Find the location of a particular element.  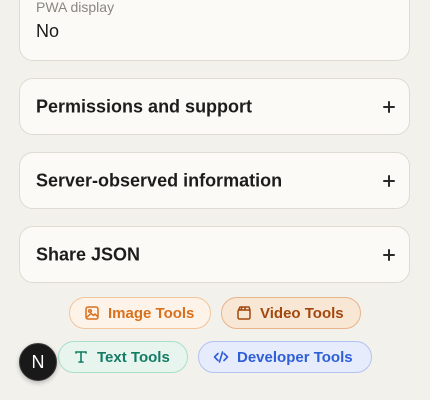

text-tools-link: Text Tools is located at coordinates (123, 357).